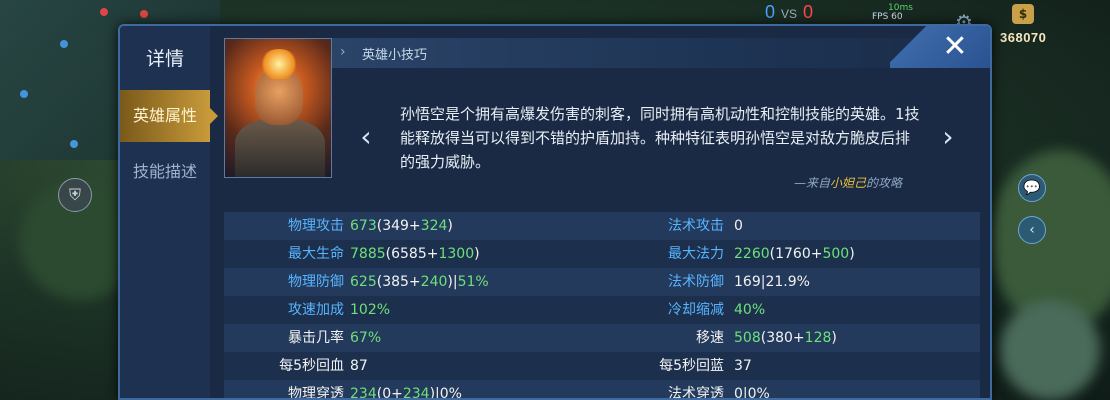  Describe the element at coordinates (169, 212) in the screenshot. I see `detail-sidebar: 详情 英雄属性 技能描述` at that location.